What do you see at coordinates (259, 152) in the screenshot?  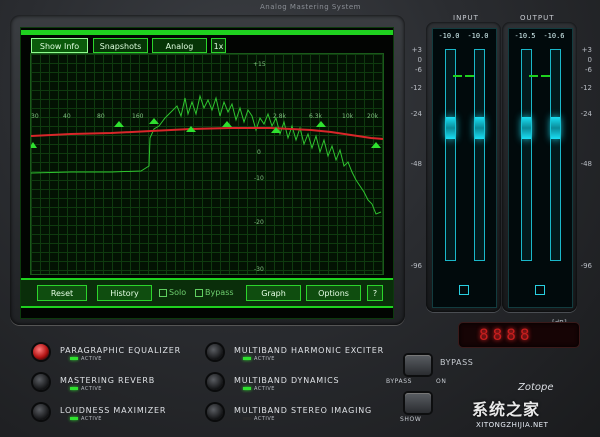 I see `db-label: 0` at bounding box center [259, 152].